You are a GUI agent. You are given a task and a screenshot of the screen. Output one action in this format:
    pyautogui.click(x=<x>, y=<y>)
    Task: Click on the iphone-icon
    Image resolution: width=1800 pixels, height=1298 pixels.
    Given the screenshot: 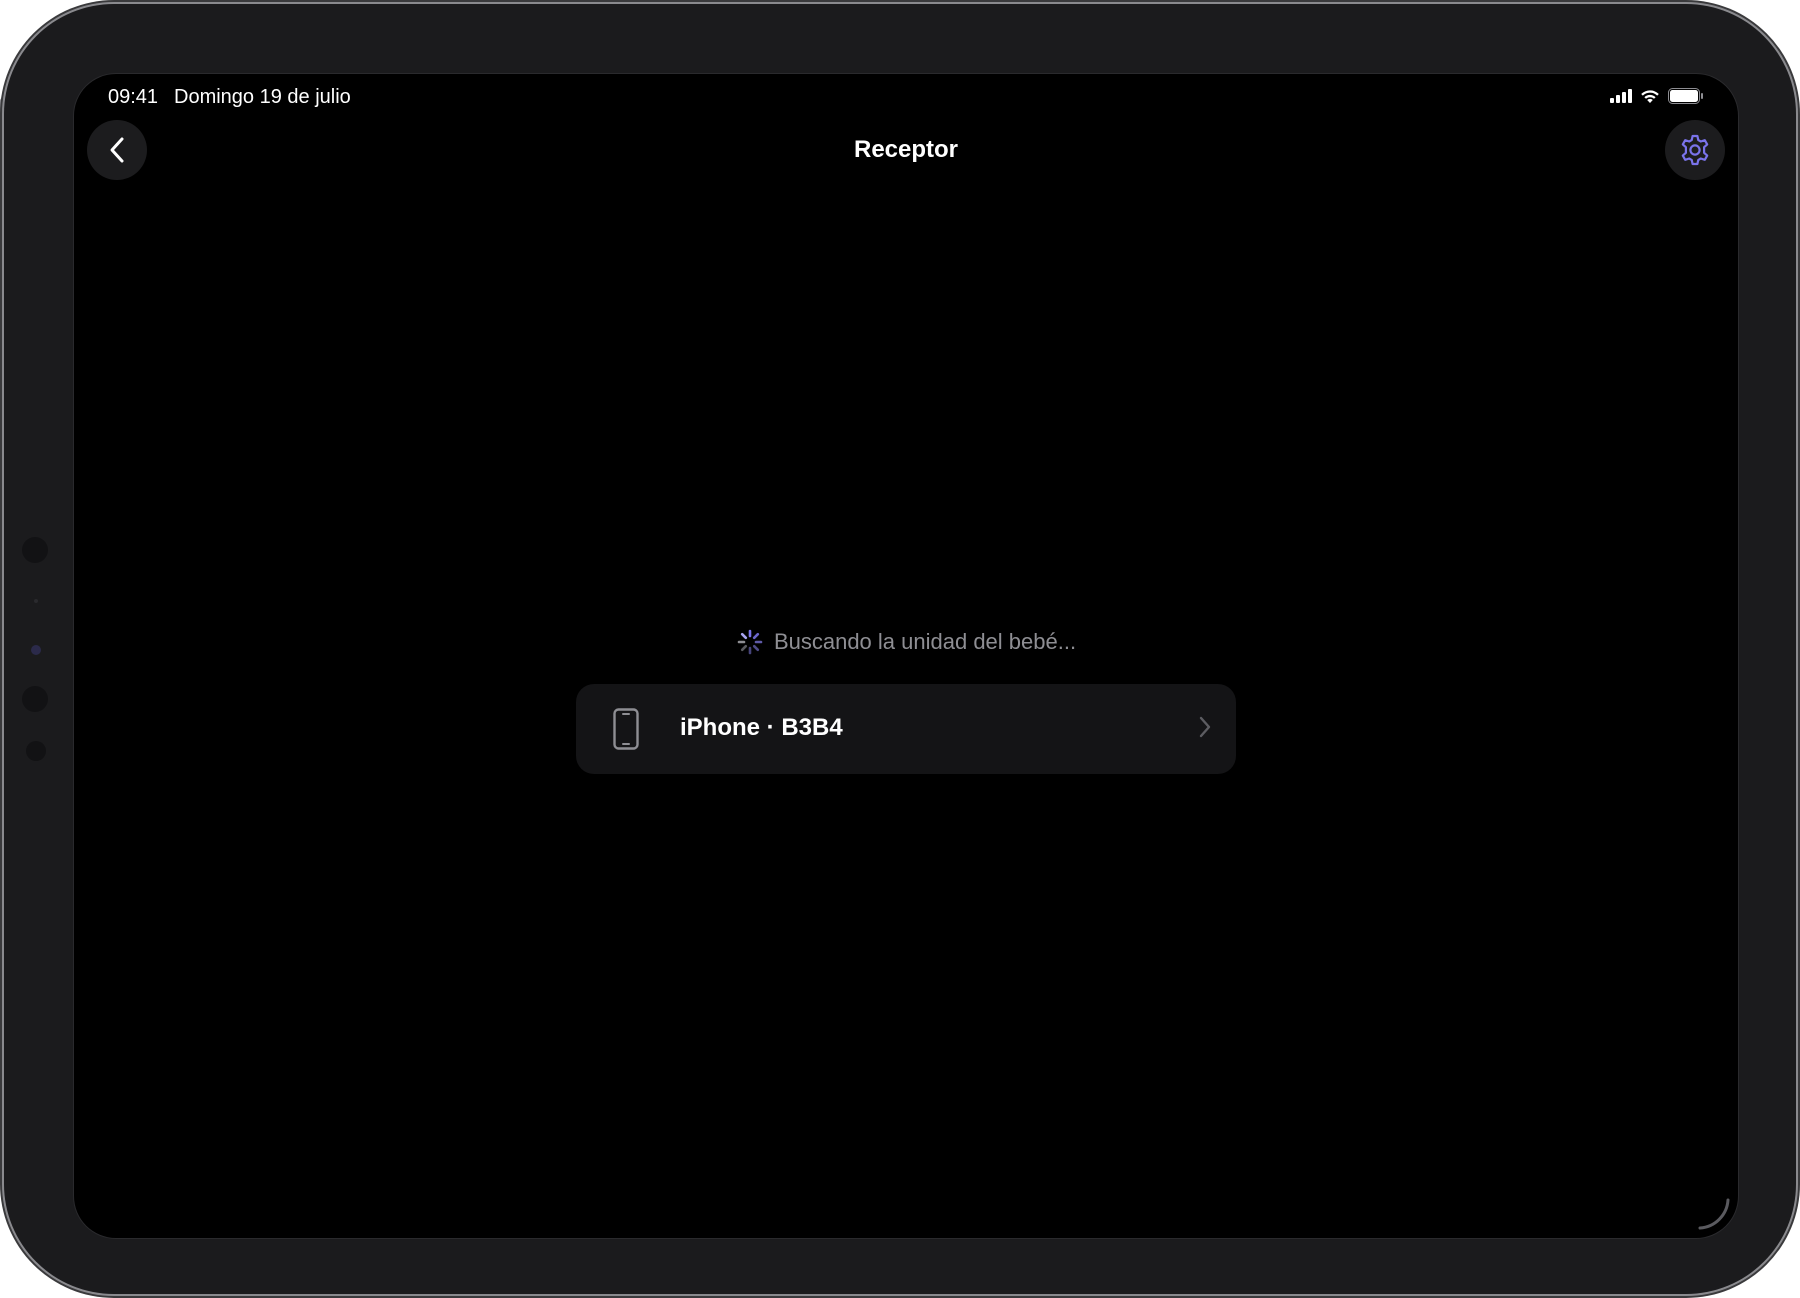 What is the action you would take?
    pyautogui.click(x=626, y=729)
    